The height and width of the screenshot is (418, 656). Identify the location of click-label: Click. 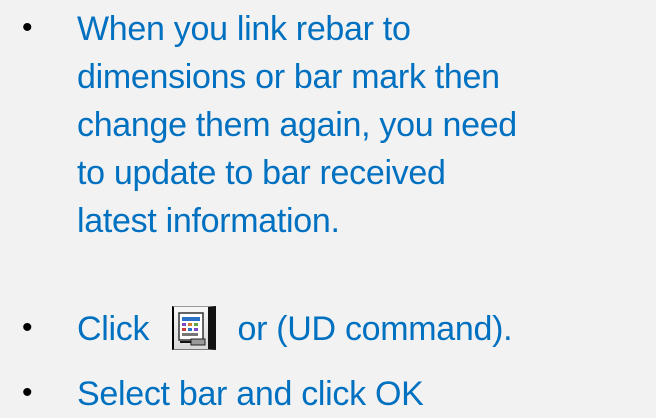
(113, 329).